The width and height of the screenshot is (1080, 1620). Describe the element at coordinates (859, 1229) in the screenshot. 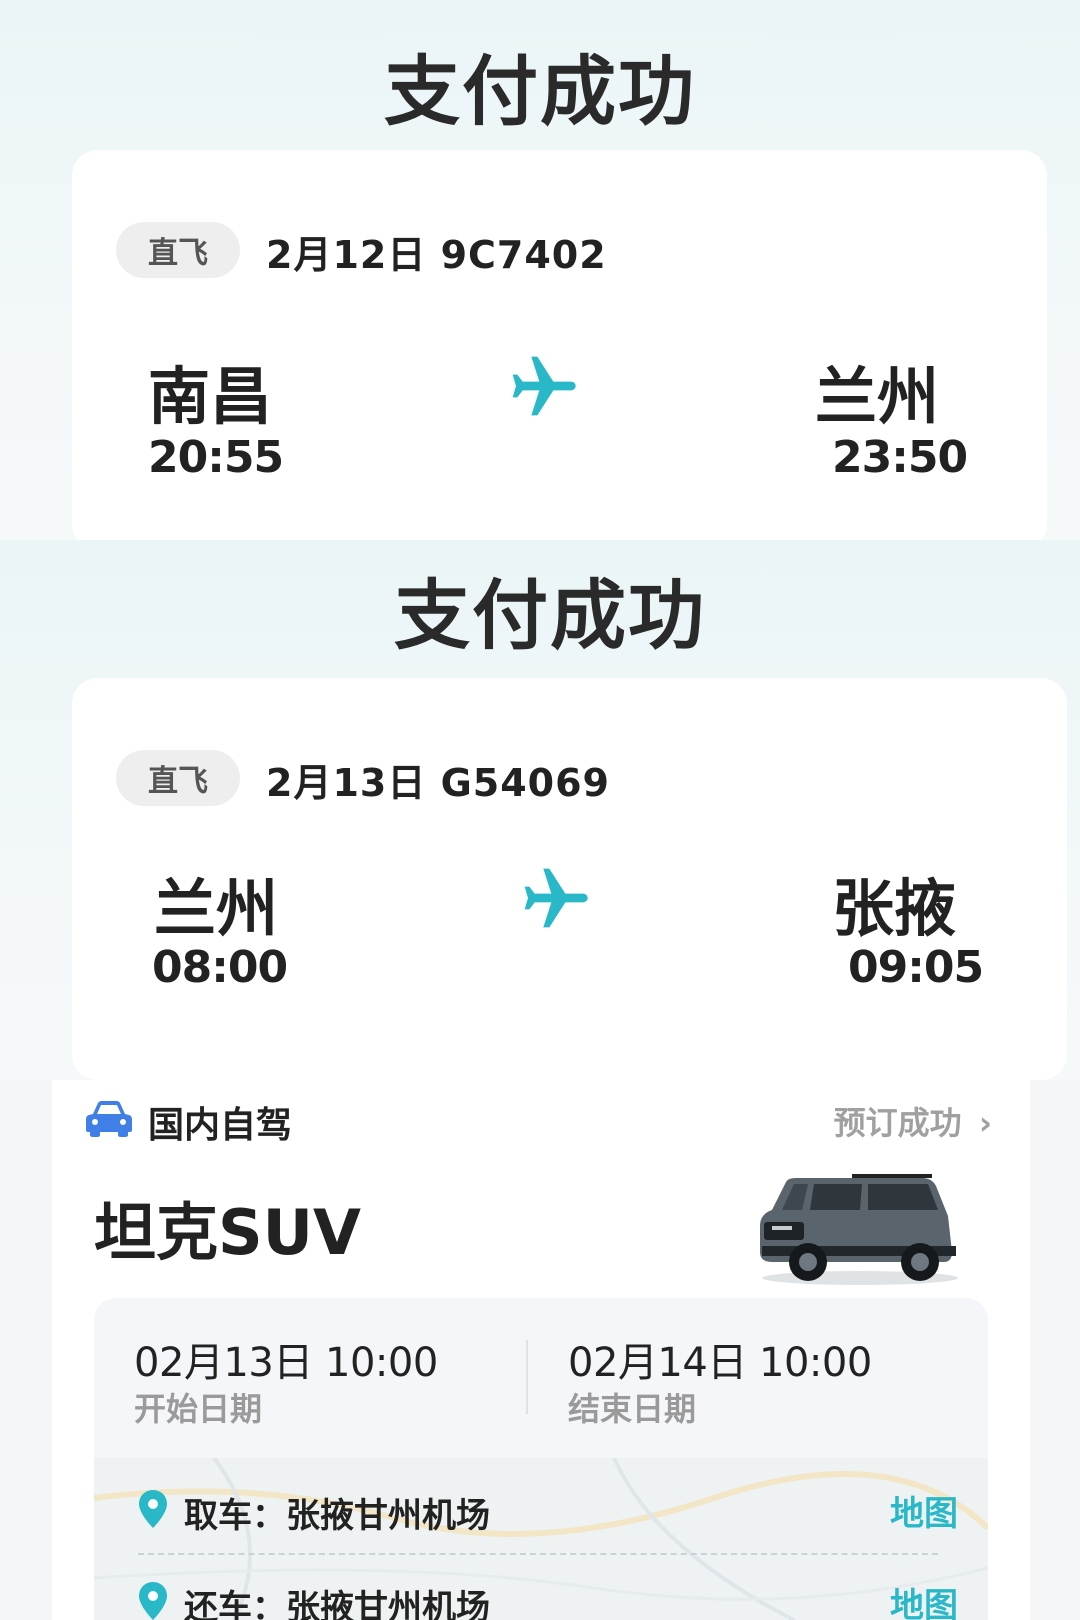

I see `suv-car-image` at that location.